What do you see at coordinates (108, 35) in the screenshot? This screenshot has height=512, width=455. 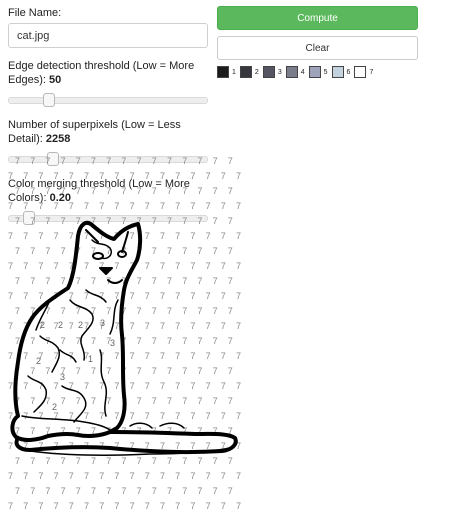 I see `filename-input` at bounding box center [108, 35].